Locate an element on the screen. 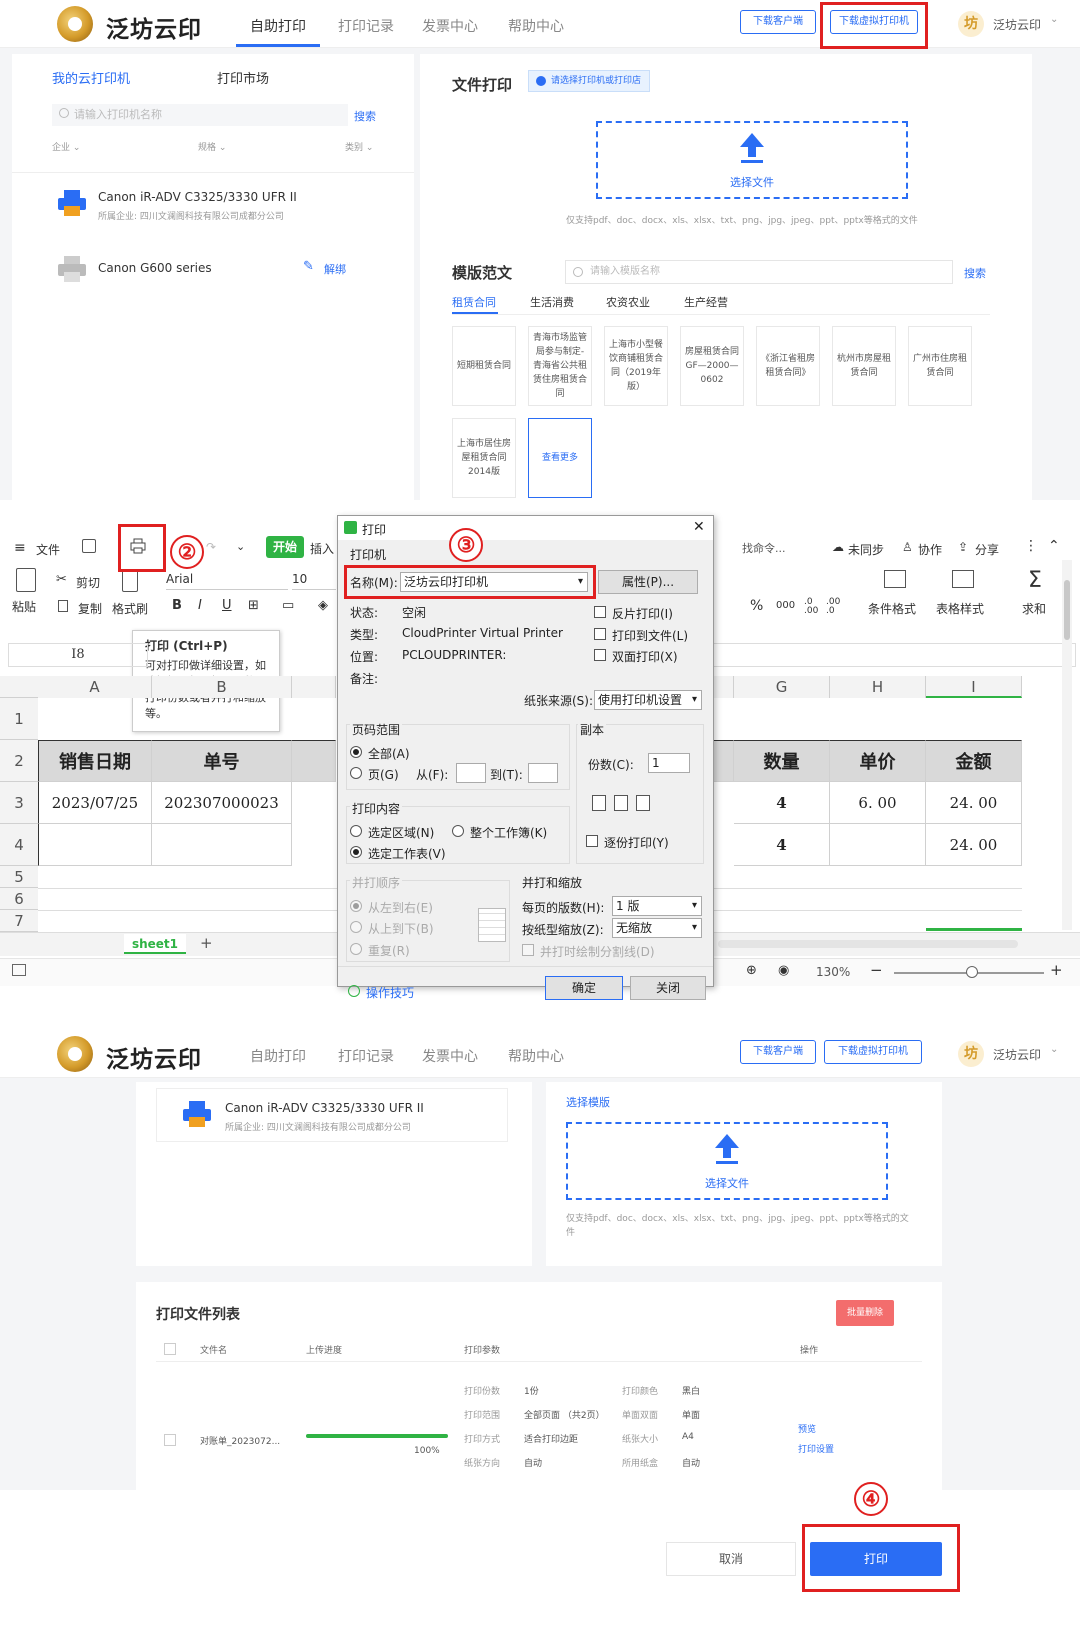  row-header-4: 4 is located at coordinates (19, 845).